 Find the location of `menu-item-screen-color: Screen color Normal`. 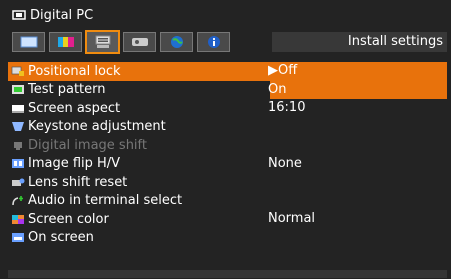

menu-item-screen-color: Screen color Normal is located at coordinates (227, 219).